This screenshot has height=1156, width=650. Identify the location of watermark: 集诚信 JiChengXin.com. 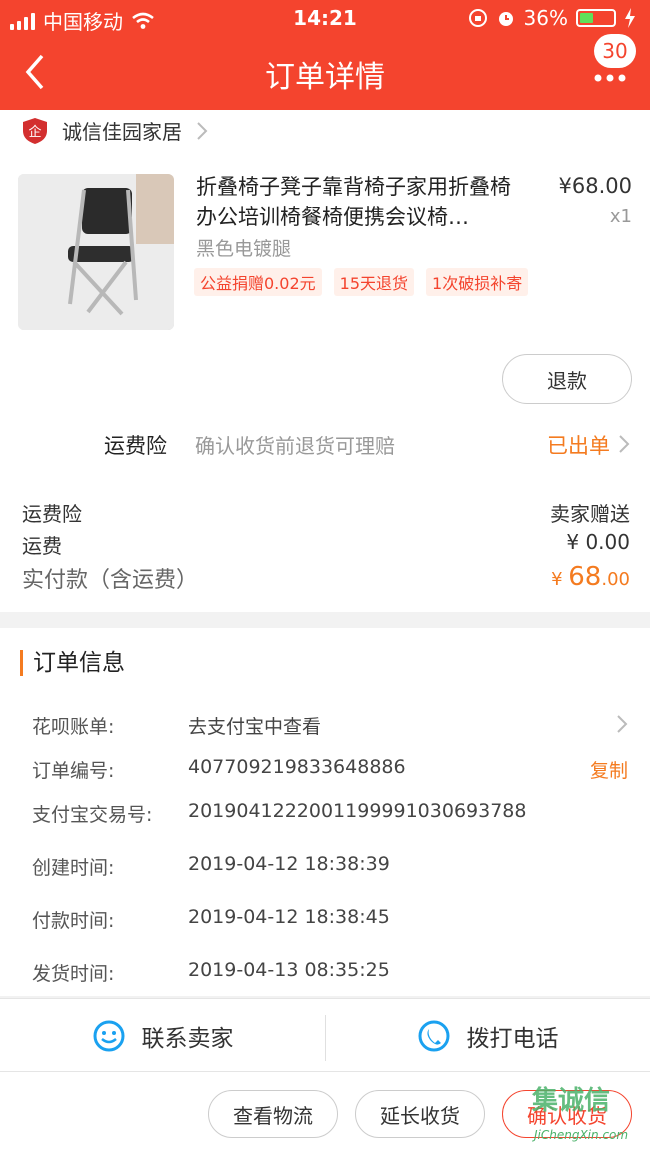
(585, 1111).